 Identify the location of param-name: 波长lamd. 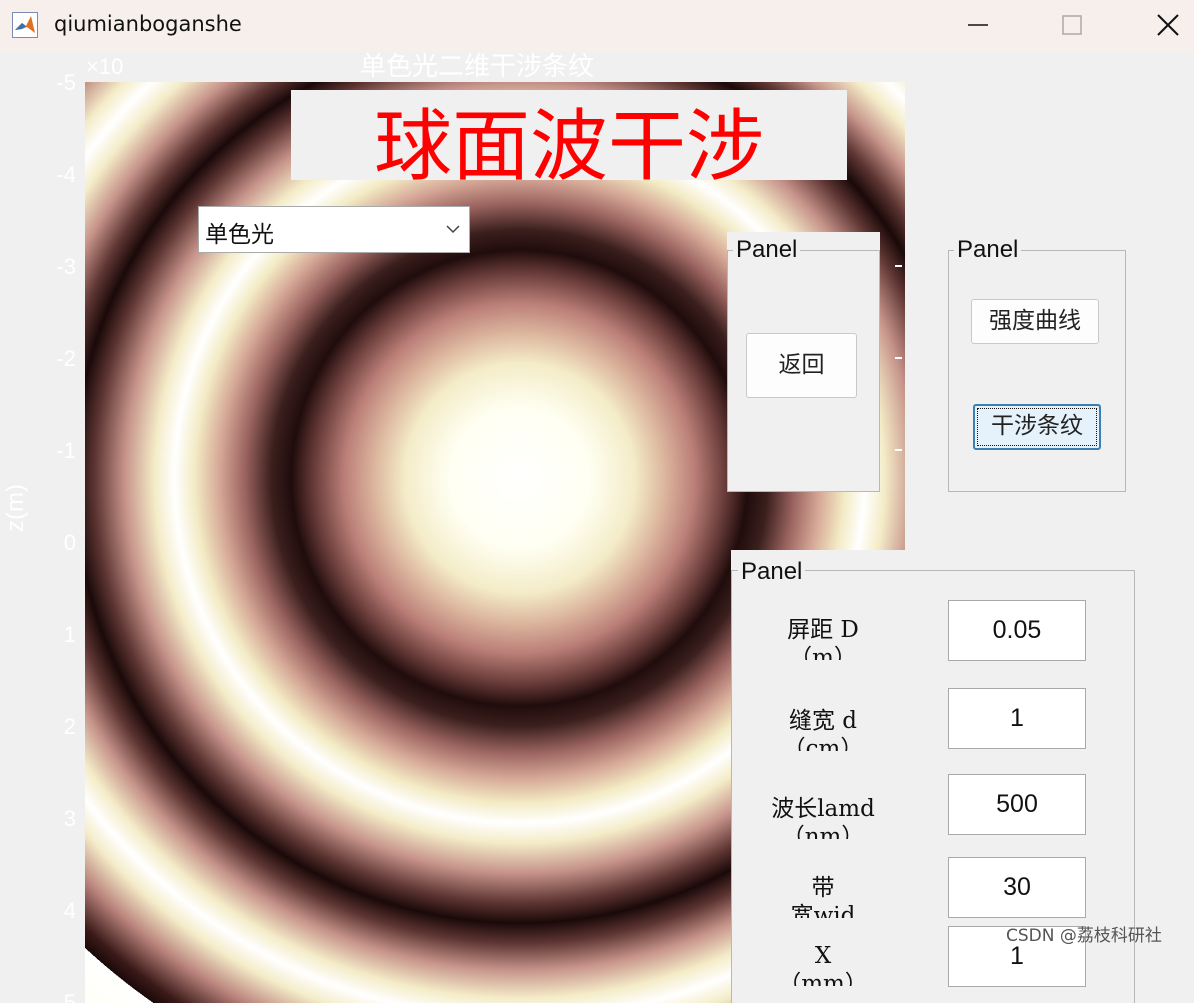
(823, 809).